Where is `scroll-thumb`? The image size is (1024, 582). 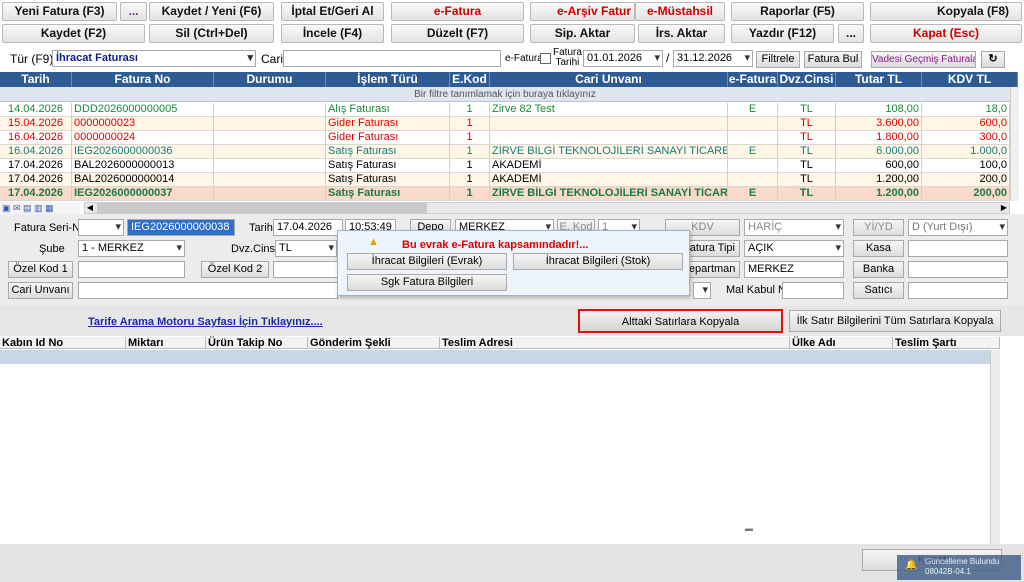 scroll-thumb is located at coordinates (262, 208).